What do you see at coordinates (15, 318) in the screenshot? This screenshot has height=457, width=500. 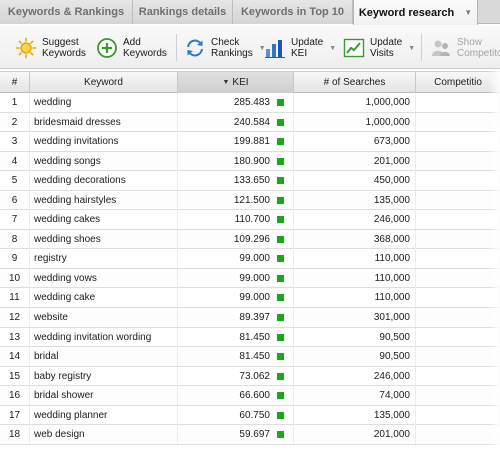 I see `row-number-cell: 12` at bounding box center [15, 318].